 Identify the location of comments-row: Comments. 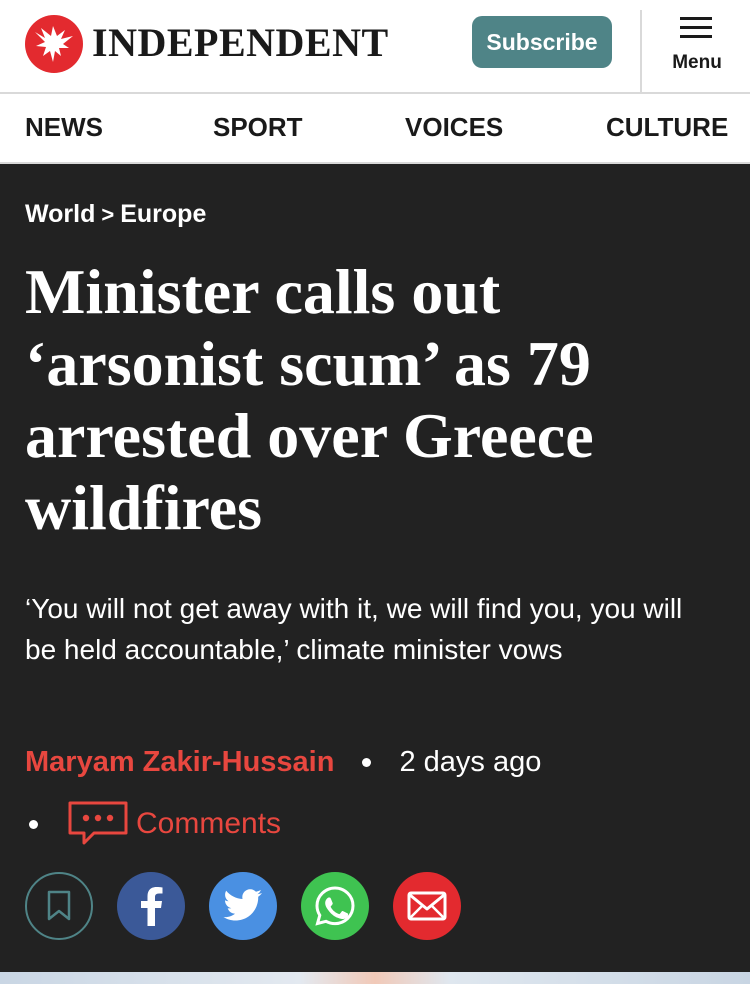
(153, 824).